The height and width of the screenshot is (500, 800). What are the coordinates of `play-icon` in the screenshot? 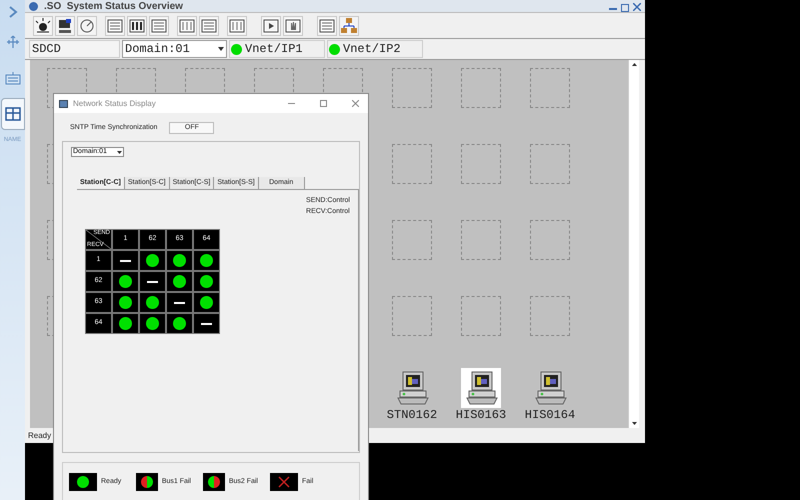 It's located at (271, 26).